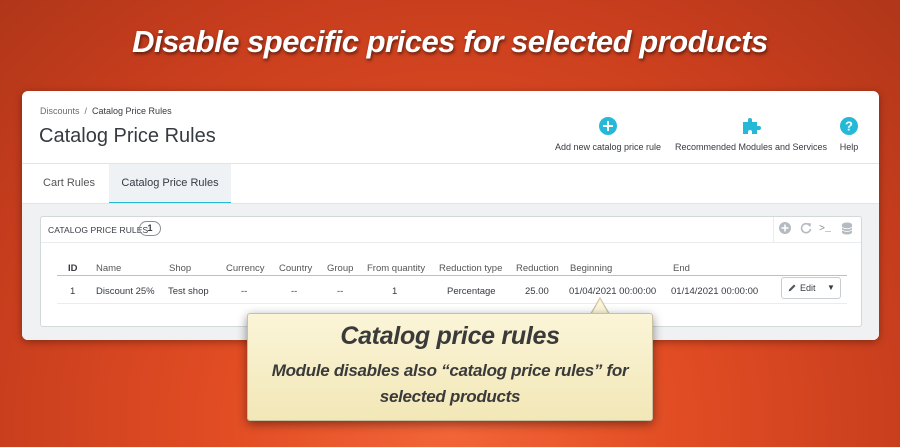  What do you see at coordinates (150, 228) in the screenshot?
I see `count-badge: 1` at bounding box center [150, 228].